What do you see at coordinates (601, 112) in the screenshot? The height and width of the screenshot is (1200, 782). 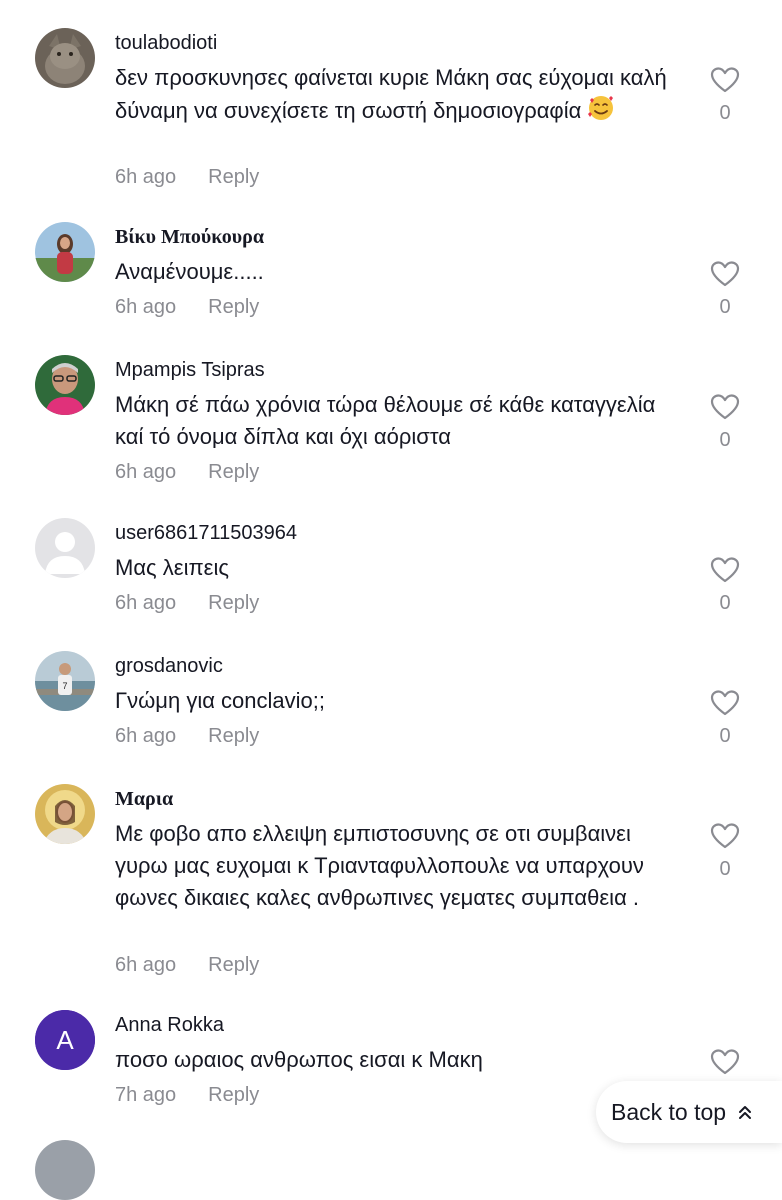 I see `smiling-face-with-hearts-icon` at bounding box center [601, 112].